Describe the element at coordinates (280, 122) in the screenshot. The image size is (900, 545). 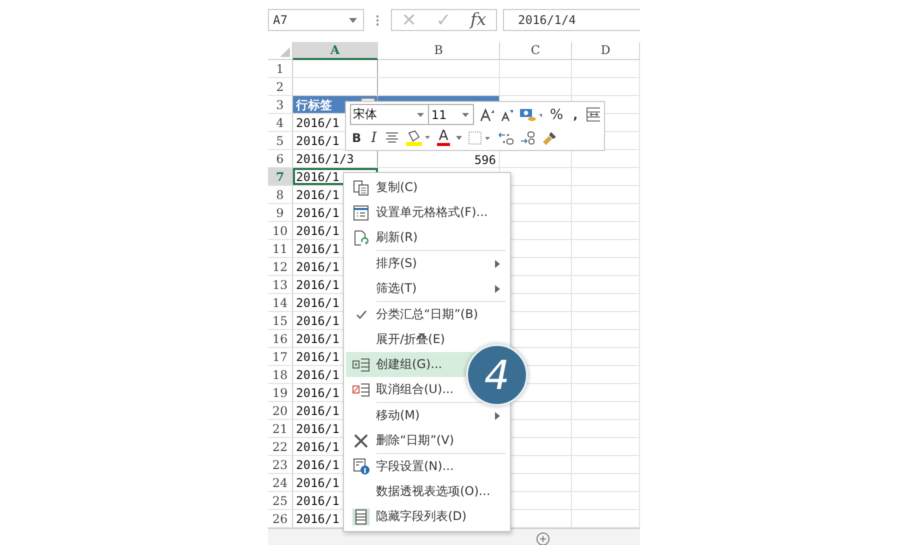
I see `row-header: 4` at that location.